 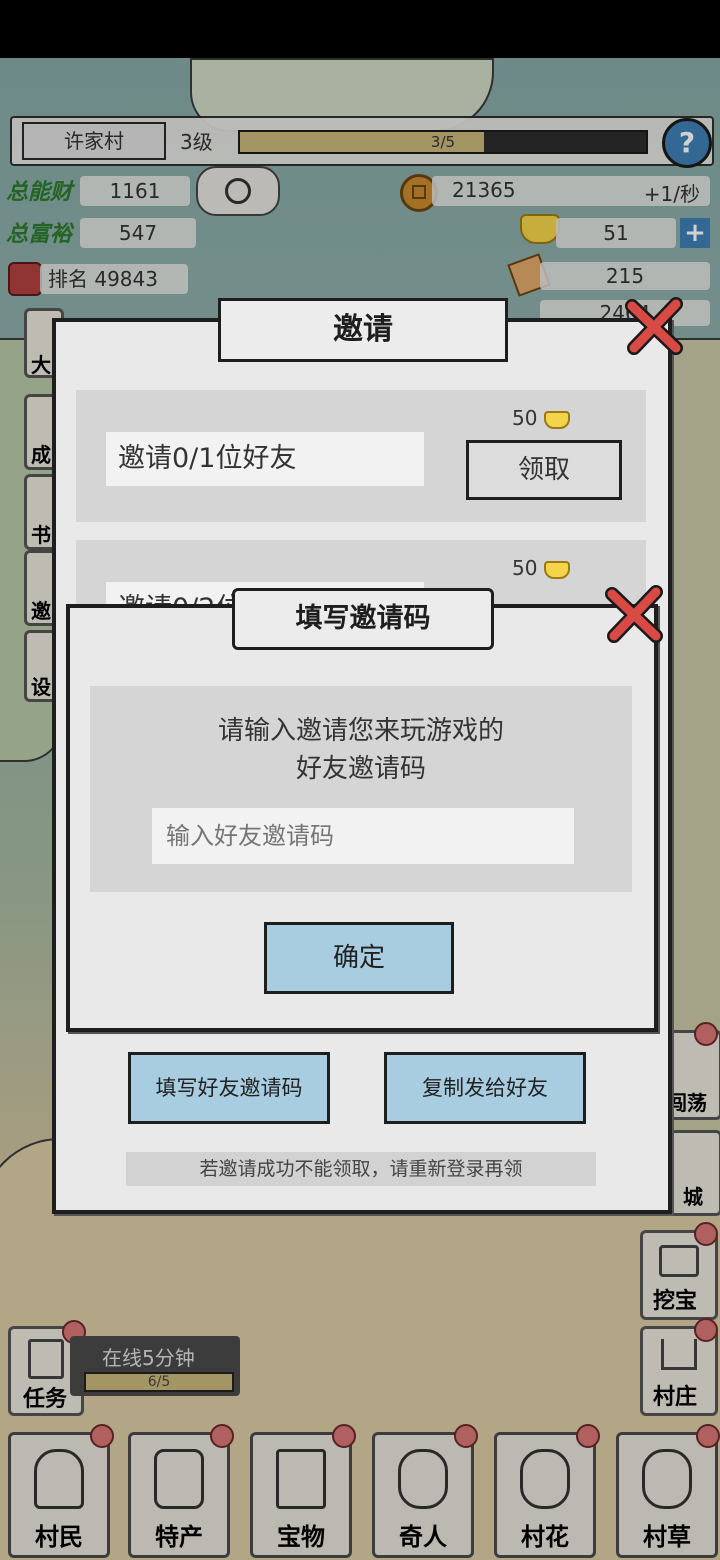 I want to click on confirm-button: 确定, so click(x=359, y=958).